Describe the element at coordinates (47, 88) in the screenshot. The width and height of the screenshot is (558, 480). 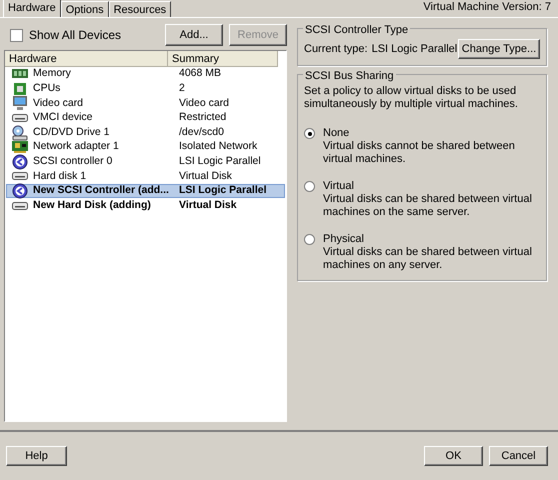
I see `device-name: CPUs` at that location.